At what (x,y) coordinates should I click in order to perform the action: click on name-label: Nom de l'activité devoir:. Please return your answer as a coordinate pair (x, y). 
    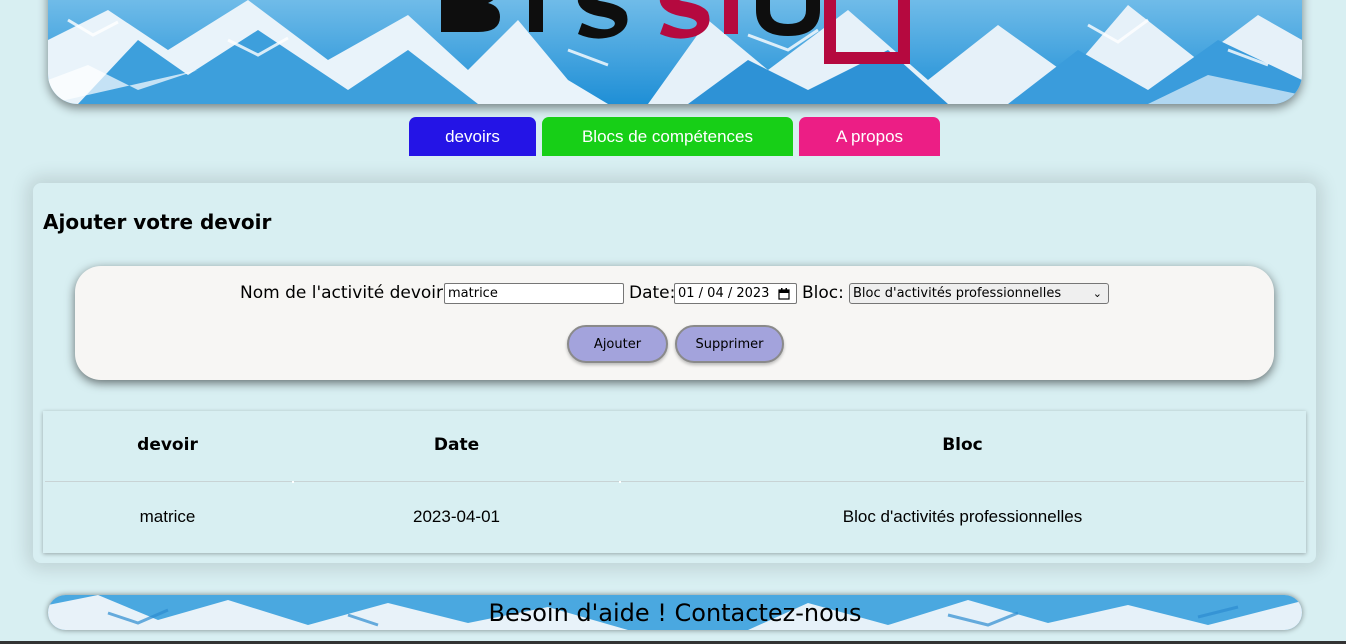
    Looking at the image, I should click on (344, 293).